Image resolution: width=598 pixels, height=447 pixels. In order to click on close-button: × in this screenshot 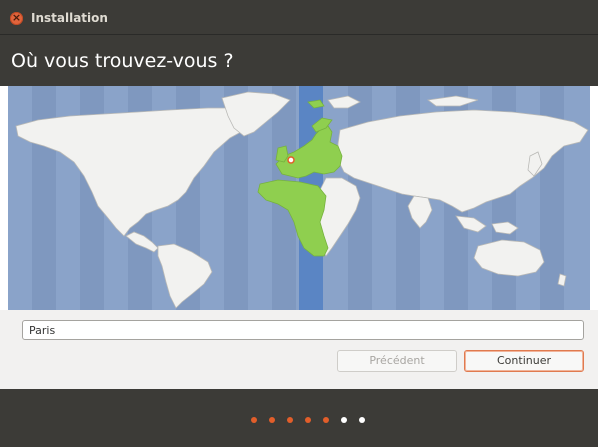, I will do `click(16, 18)`.